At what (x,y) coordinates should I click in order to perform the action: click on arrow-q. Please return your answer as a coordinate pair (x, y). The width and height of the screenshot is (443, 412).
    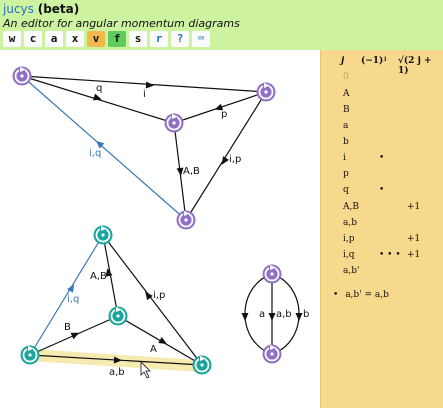
    Looking at the image, I should click on (97, 97).